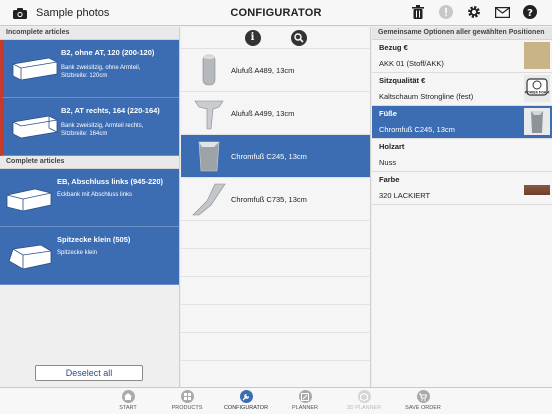 The height and width of the screenshot is (414, 552). What do you see at coordinates (392, 146) in the screenshot?
I see `property-key: Holzart` at bounding box center [392, 146].